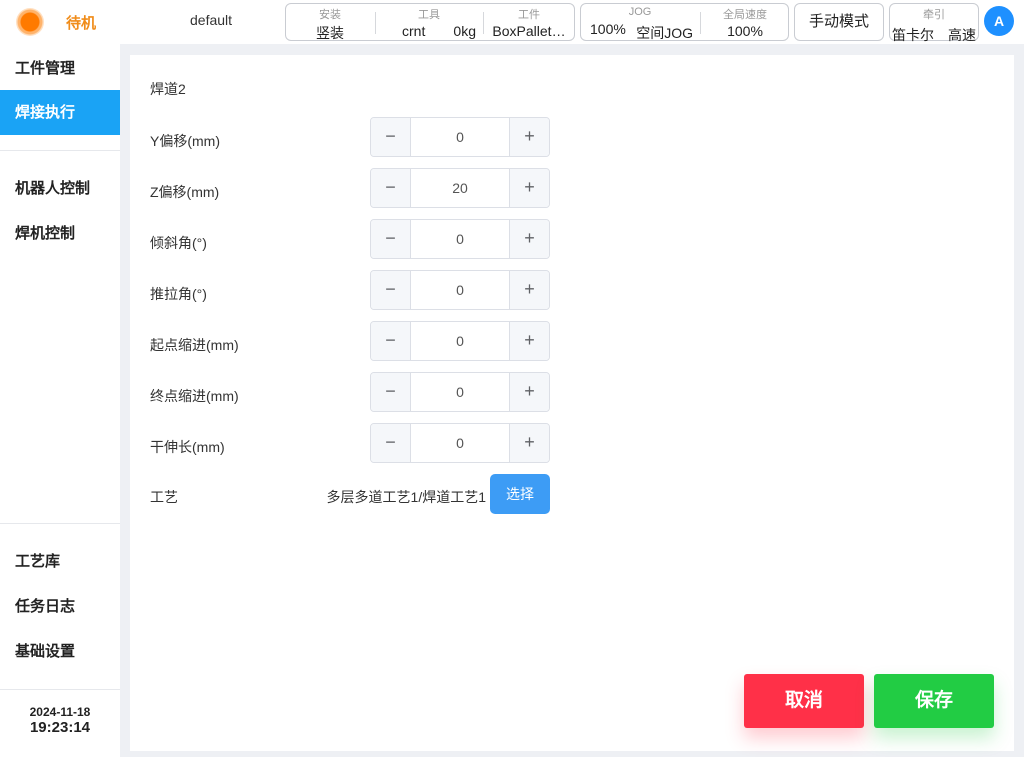 The width and height of the screenshot is (1024, 757). Describe the element at coordinates (211, 20) in the screenshot. I see `profile-name: default` at that location.